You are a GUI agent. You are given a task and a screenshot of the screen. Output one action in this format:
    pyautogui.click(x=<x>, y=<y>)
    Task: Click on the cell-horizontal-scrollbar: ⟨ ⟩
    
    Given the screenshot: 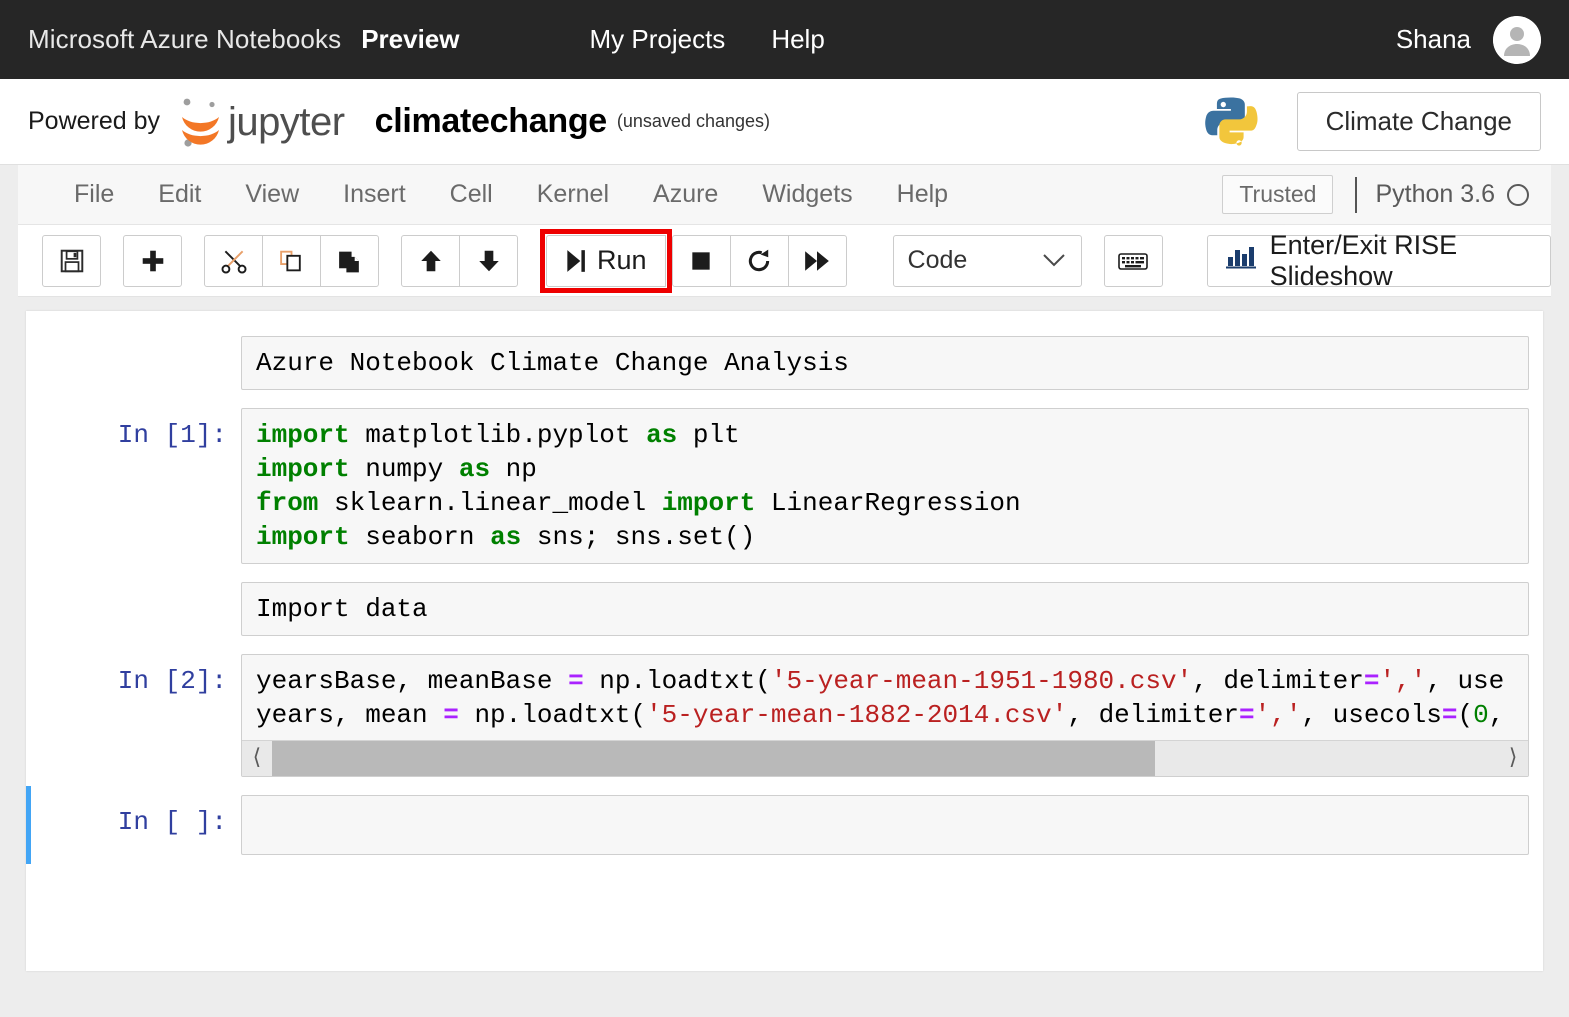 What is the action you would take?
    pyautogui.click(x=885, y=758)
    